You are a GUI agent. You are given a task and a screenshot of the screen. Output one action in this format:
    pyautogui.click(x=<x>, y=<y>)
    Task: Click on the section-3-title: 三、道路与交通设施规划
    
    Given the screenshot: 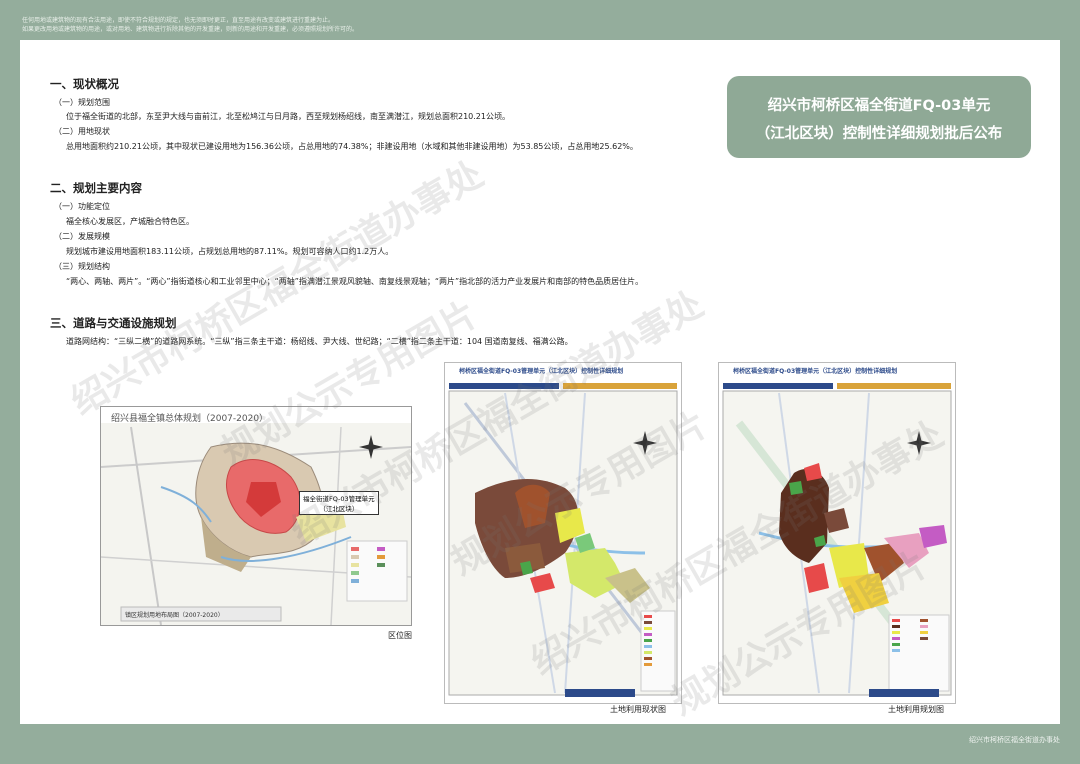 What is the action you would take?
    pyautogui.click(x=113, y=323)
    